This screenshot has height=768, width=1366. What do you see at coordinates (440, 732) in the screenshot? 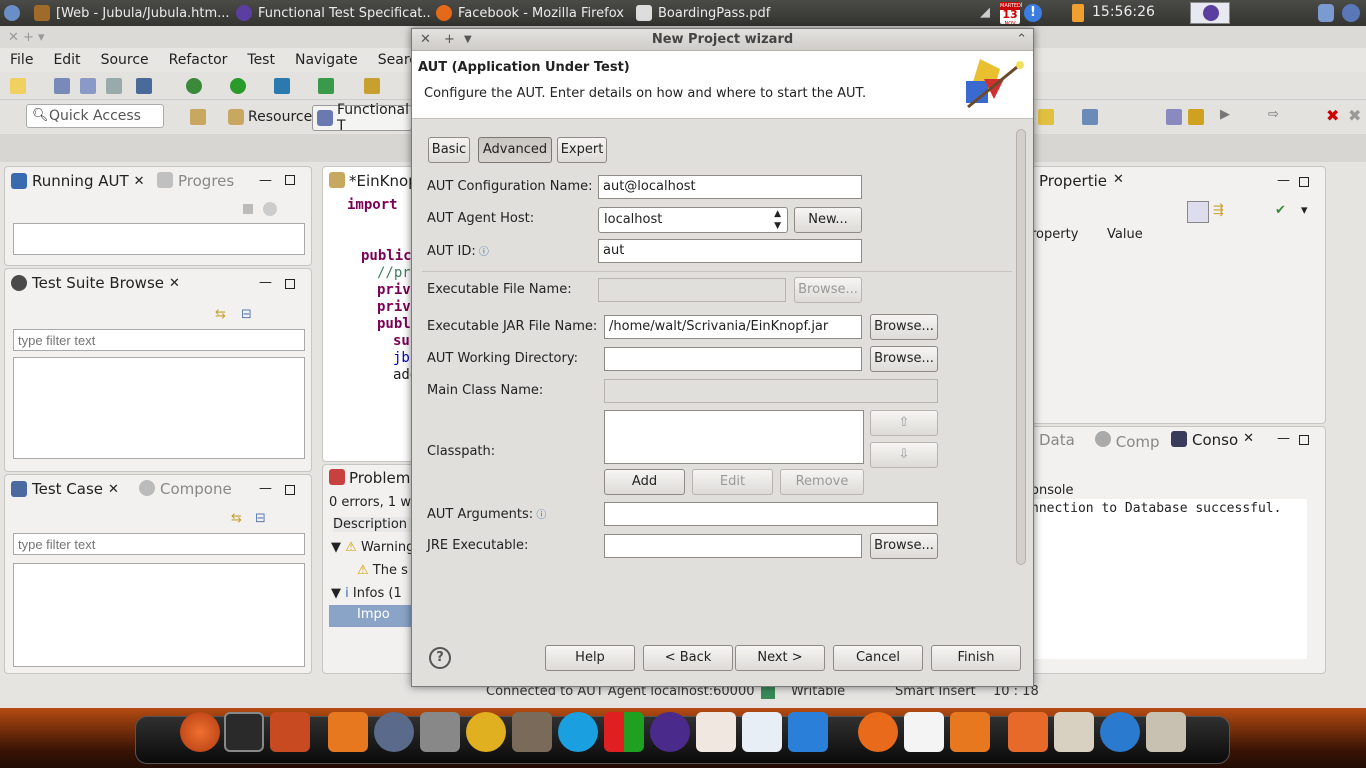
I see `calculator-icon` at bounding box center [440, 732].